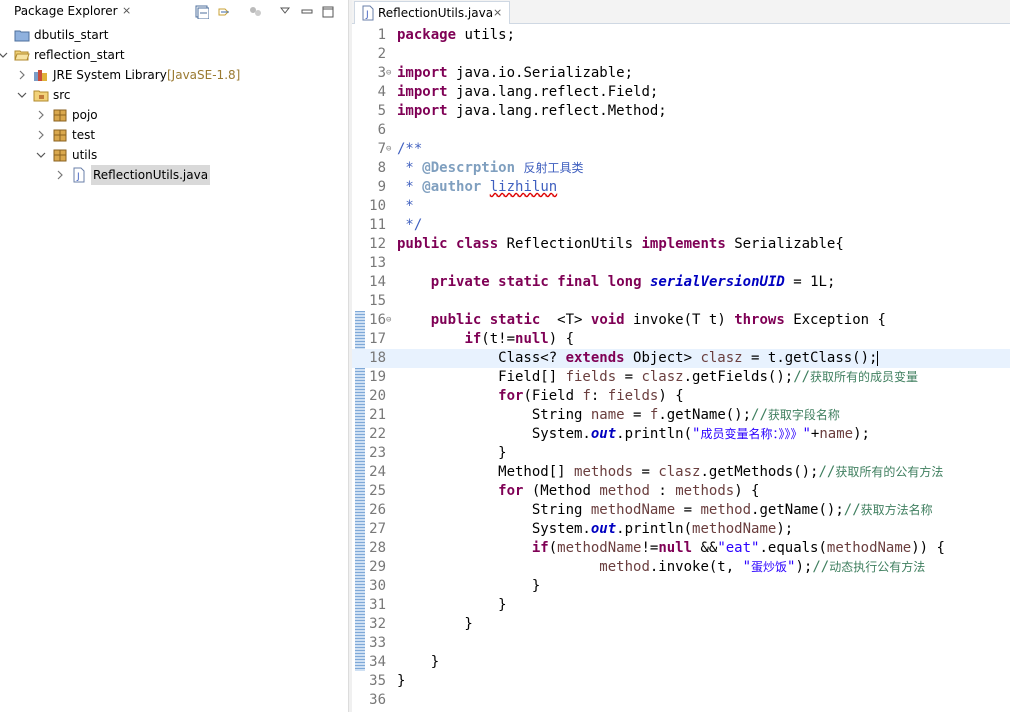  I want to click on code-line: 36, so click(681, 700).